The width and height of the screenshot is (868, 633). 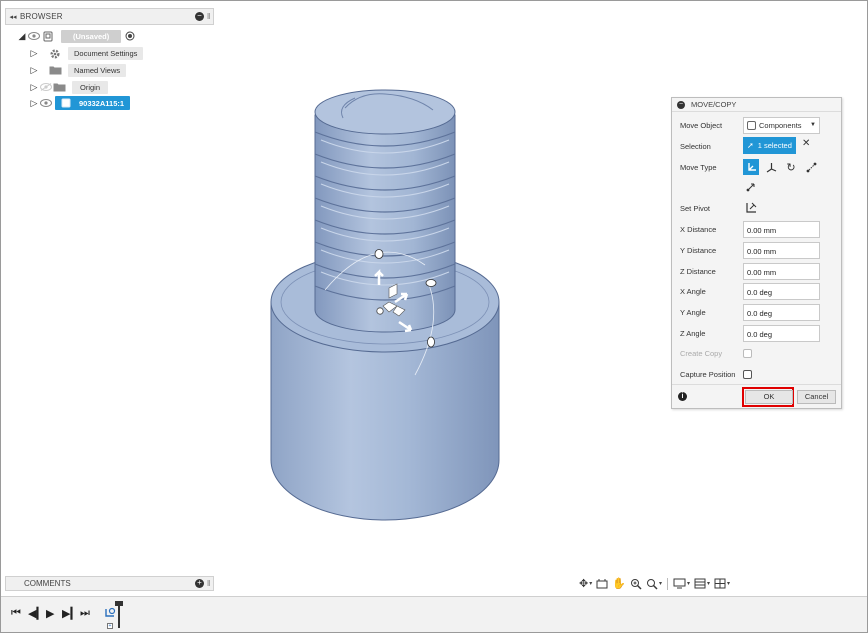 I want to click on z-distance-row: Z Distance 0.00 mm, so click(x=756, y=271).